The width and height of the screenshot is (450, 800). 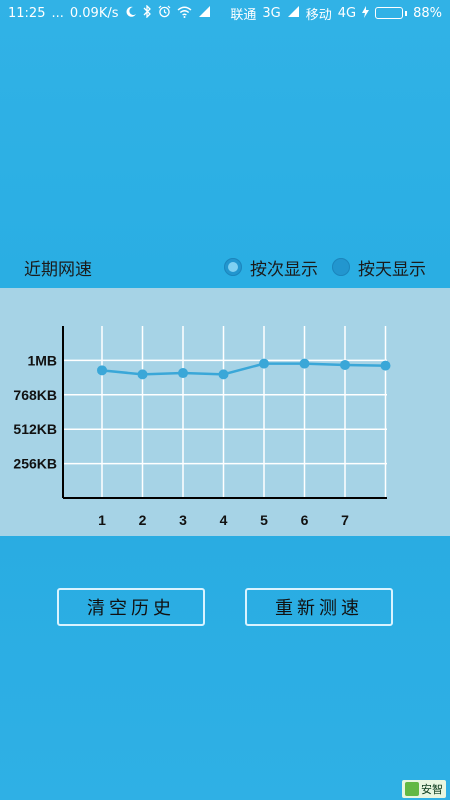 What do you see at coordinates (432, 789) in the screenshot?
I see `watermark-text: 安智` at bounding box center [432, 789].